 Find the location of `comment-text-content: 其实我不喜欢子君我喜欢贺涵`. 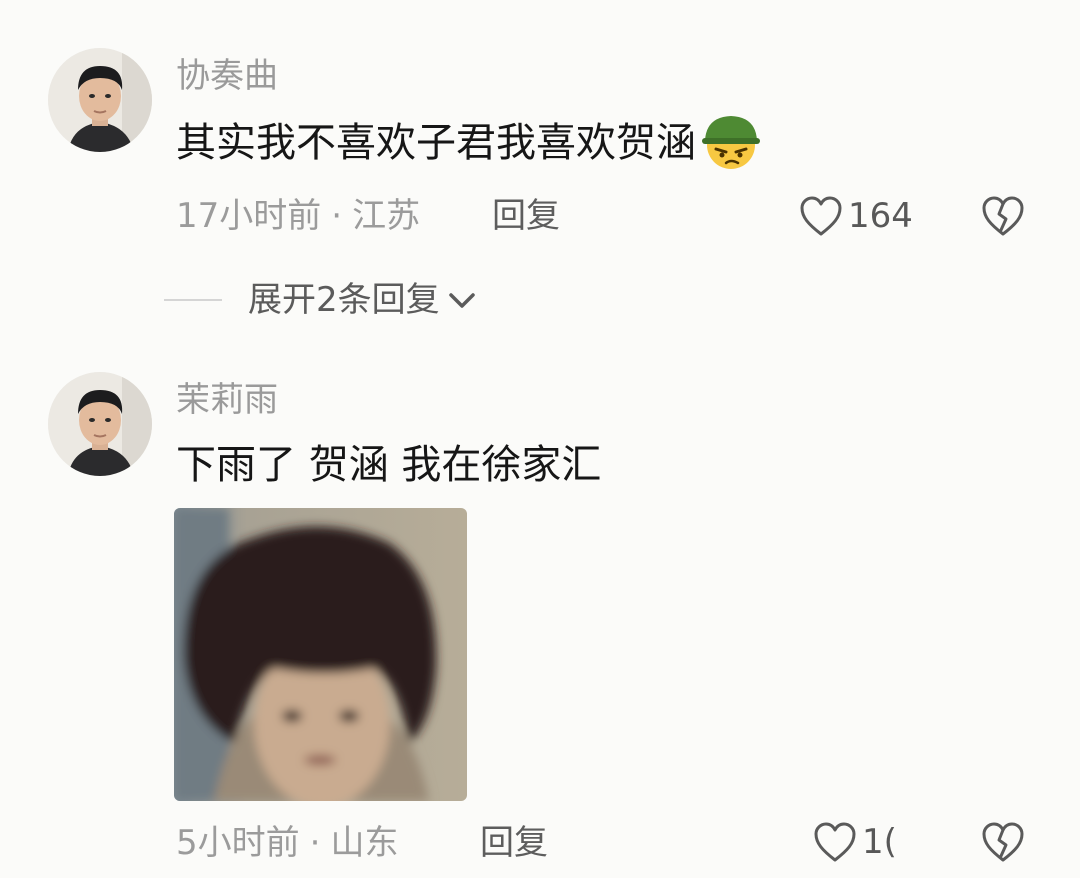

comment-text-content: 其实我不喜欢子君我喜欢贺涵 is located at coordinates (436, 143).